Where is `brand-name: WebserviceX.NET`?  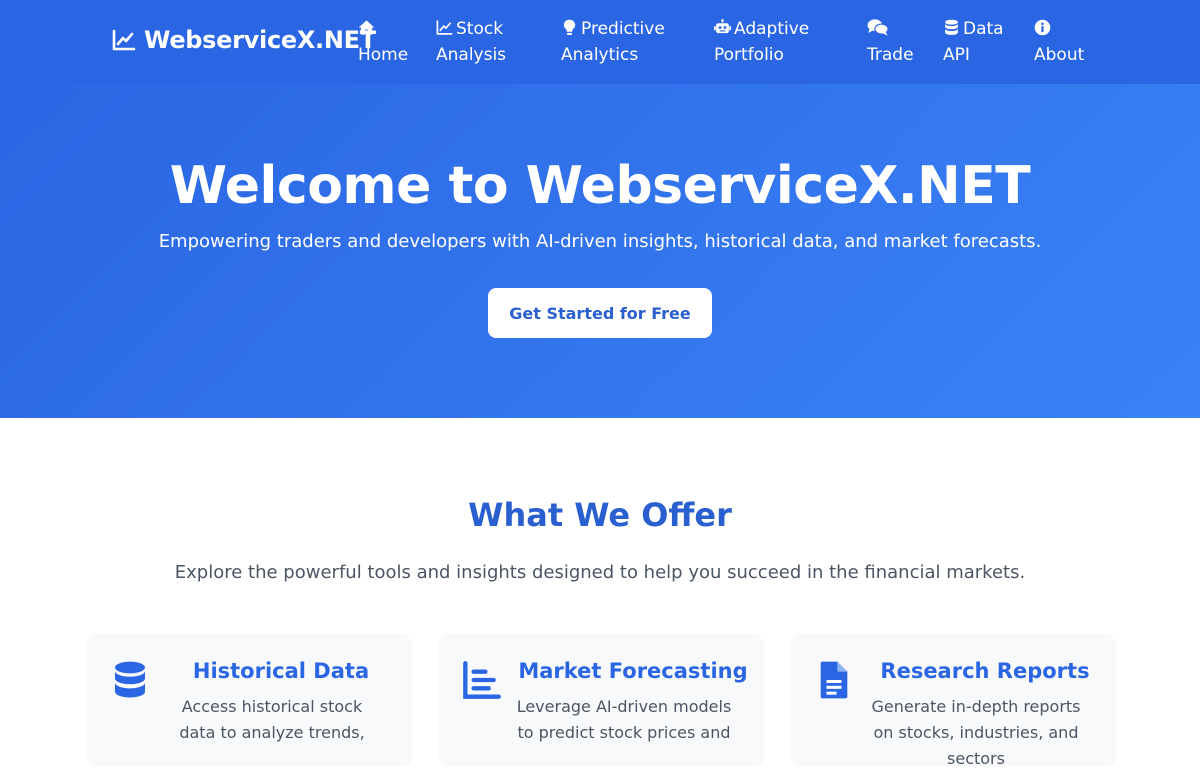
brand-name: WebserviceX.NET is located at coordinates (260, 40).